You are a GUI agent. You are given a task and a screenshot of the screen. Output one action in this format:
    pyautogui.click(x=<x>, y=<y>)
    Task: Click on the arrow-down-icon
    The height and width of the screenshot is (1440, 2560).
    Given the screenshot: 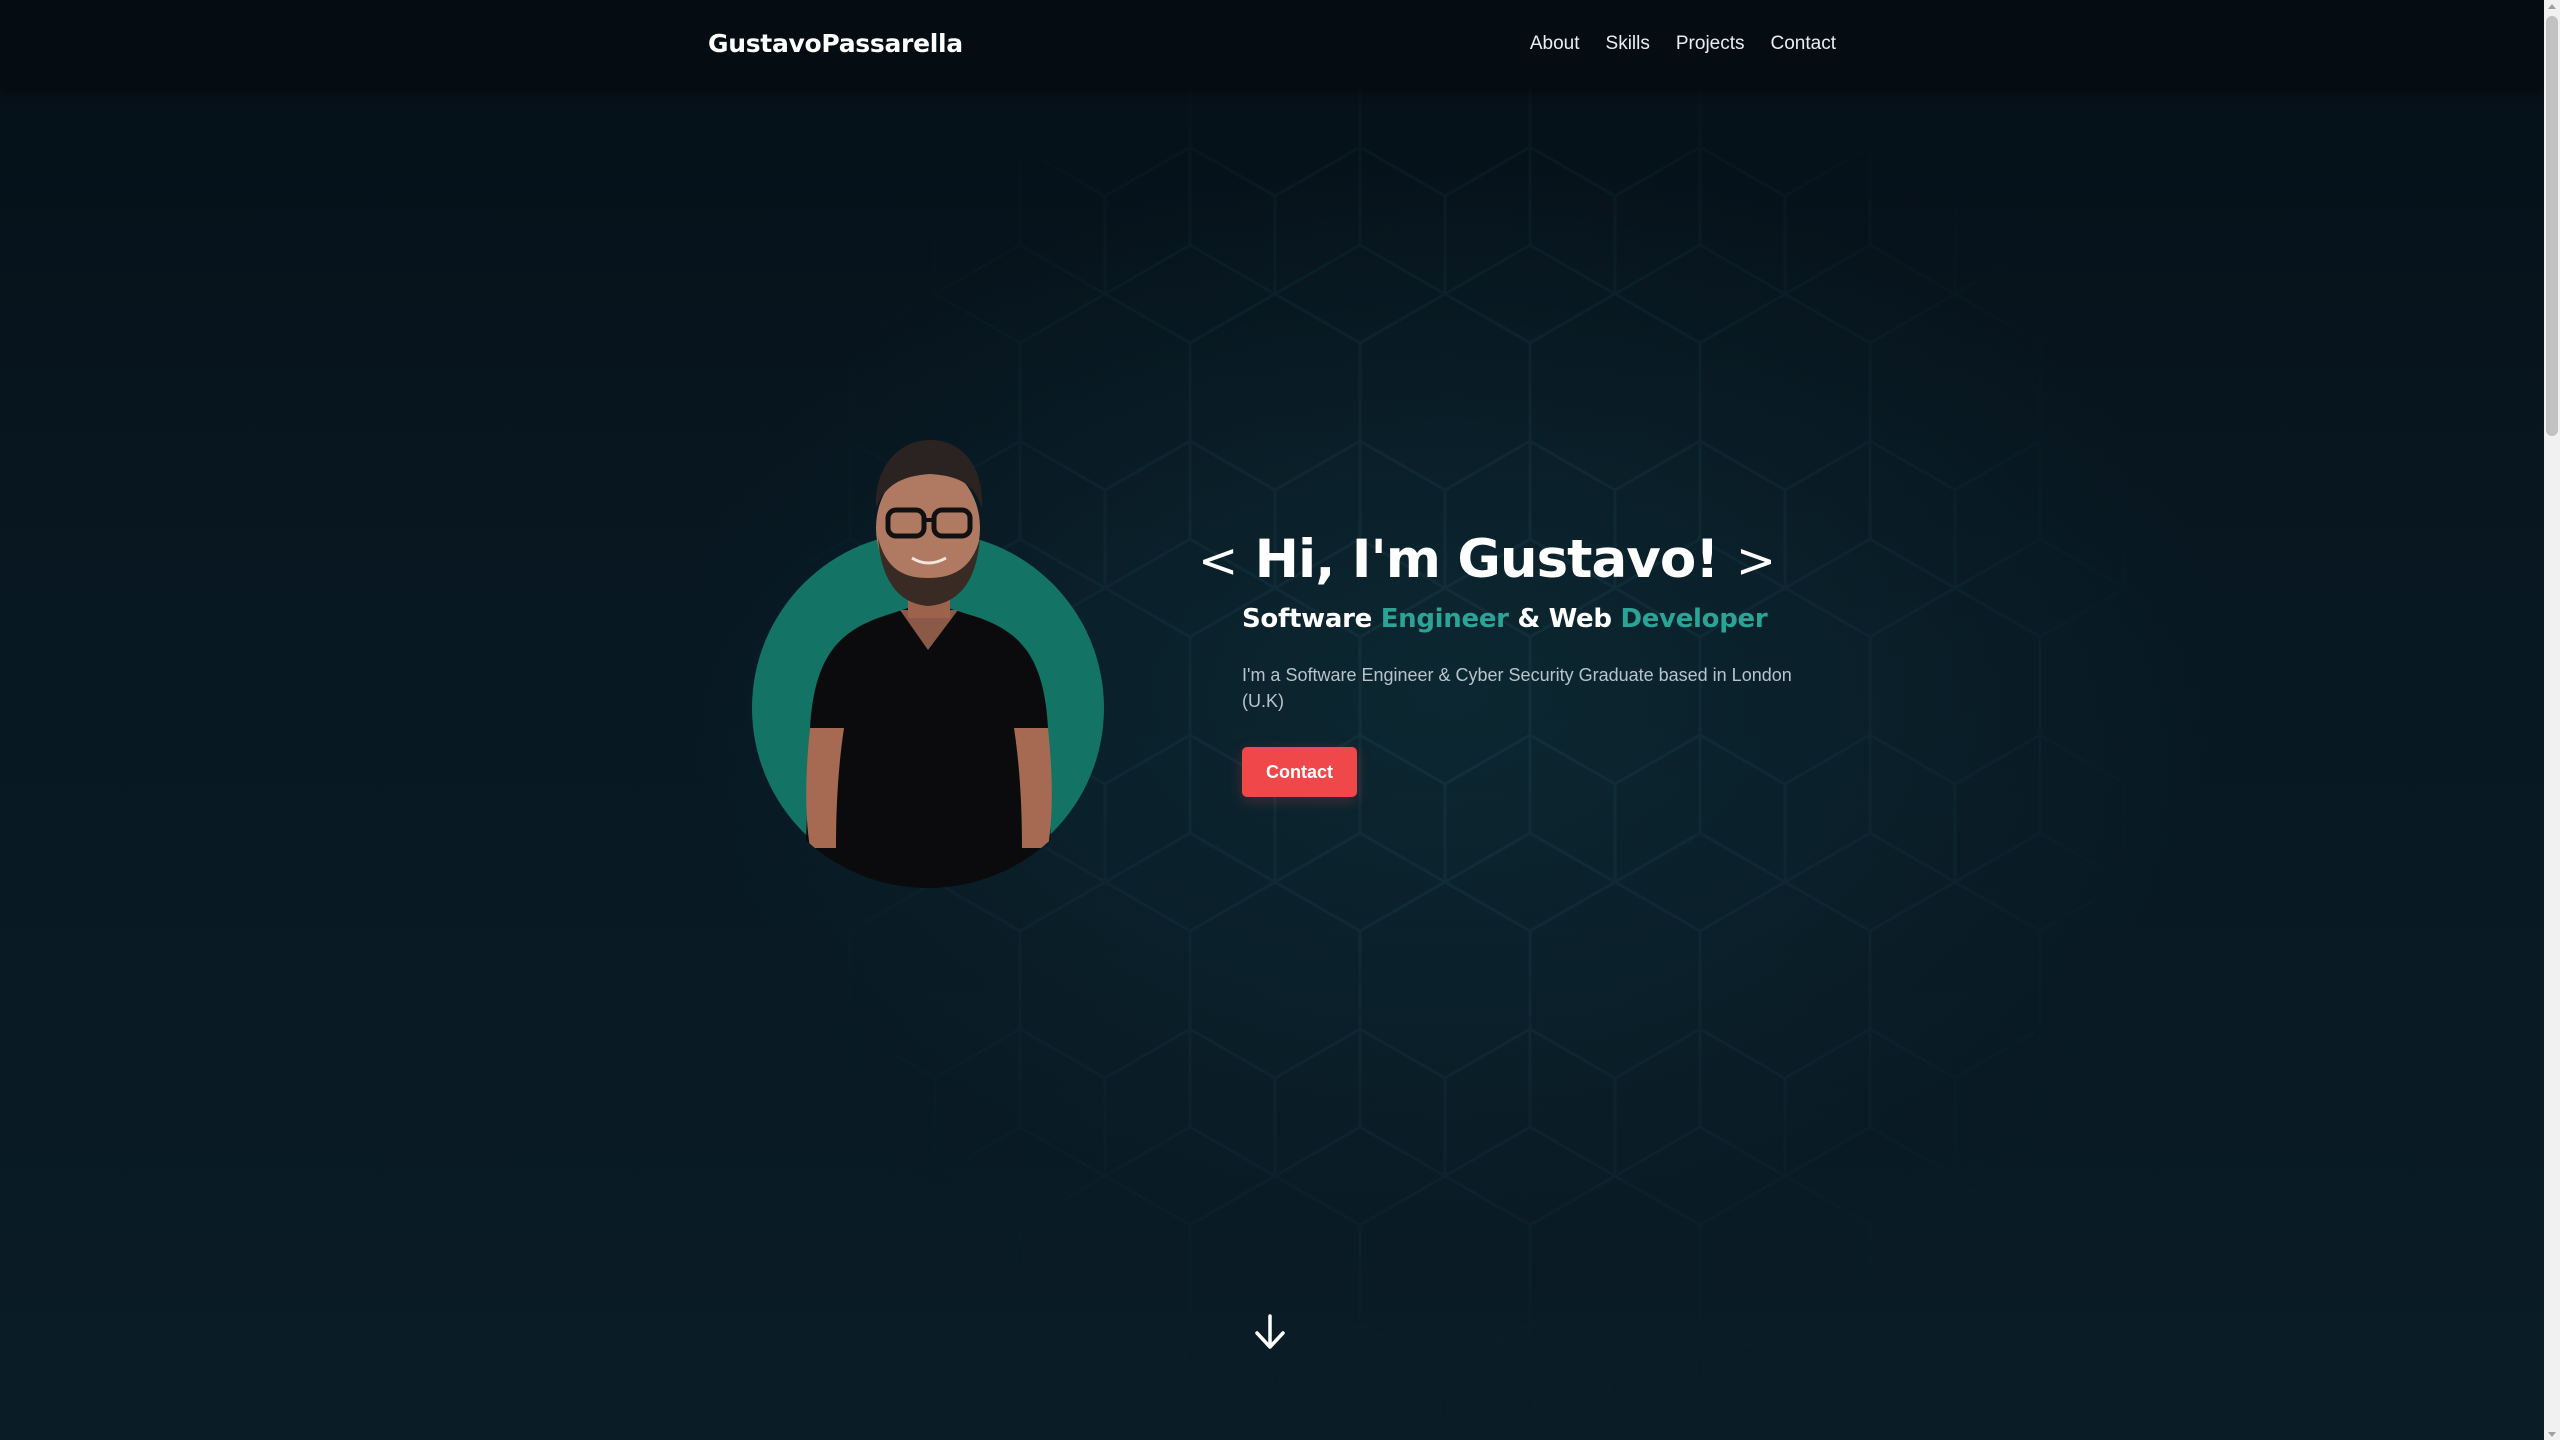 What is the action you would take?
    pyautogui.click(x=1270, y=1332)
    